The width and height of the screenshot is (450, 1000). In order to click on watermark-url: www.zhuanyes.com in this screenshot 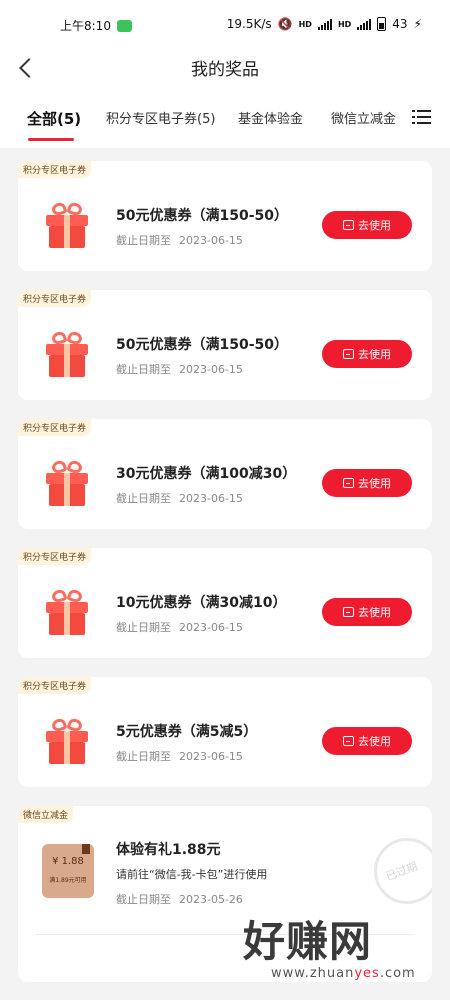, I will do `click(343, 973)`.